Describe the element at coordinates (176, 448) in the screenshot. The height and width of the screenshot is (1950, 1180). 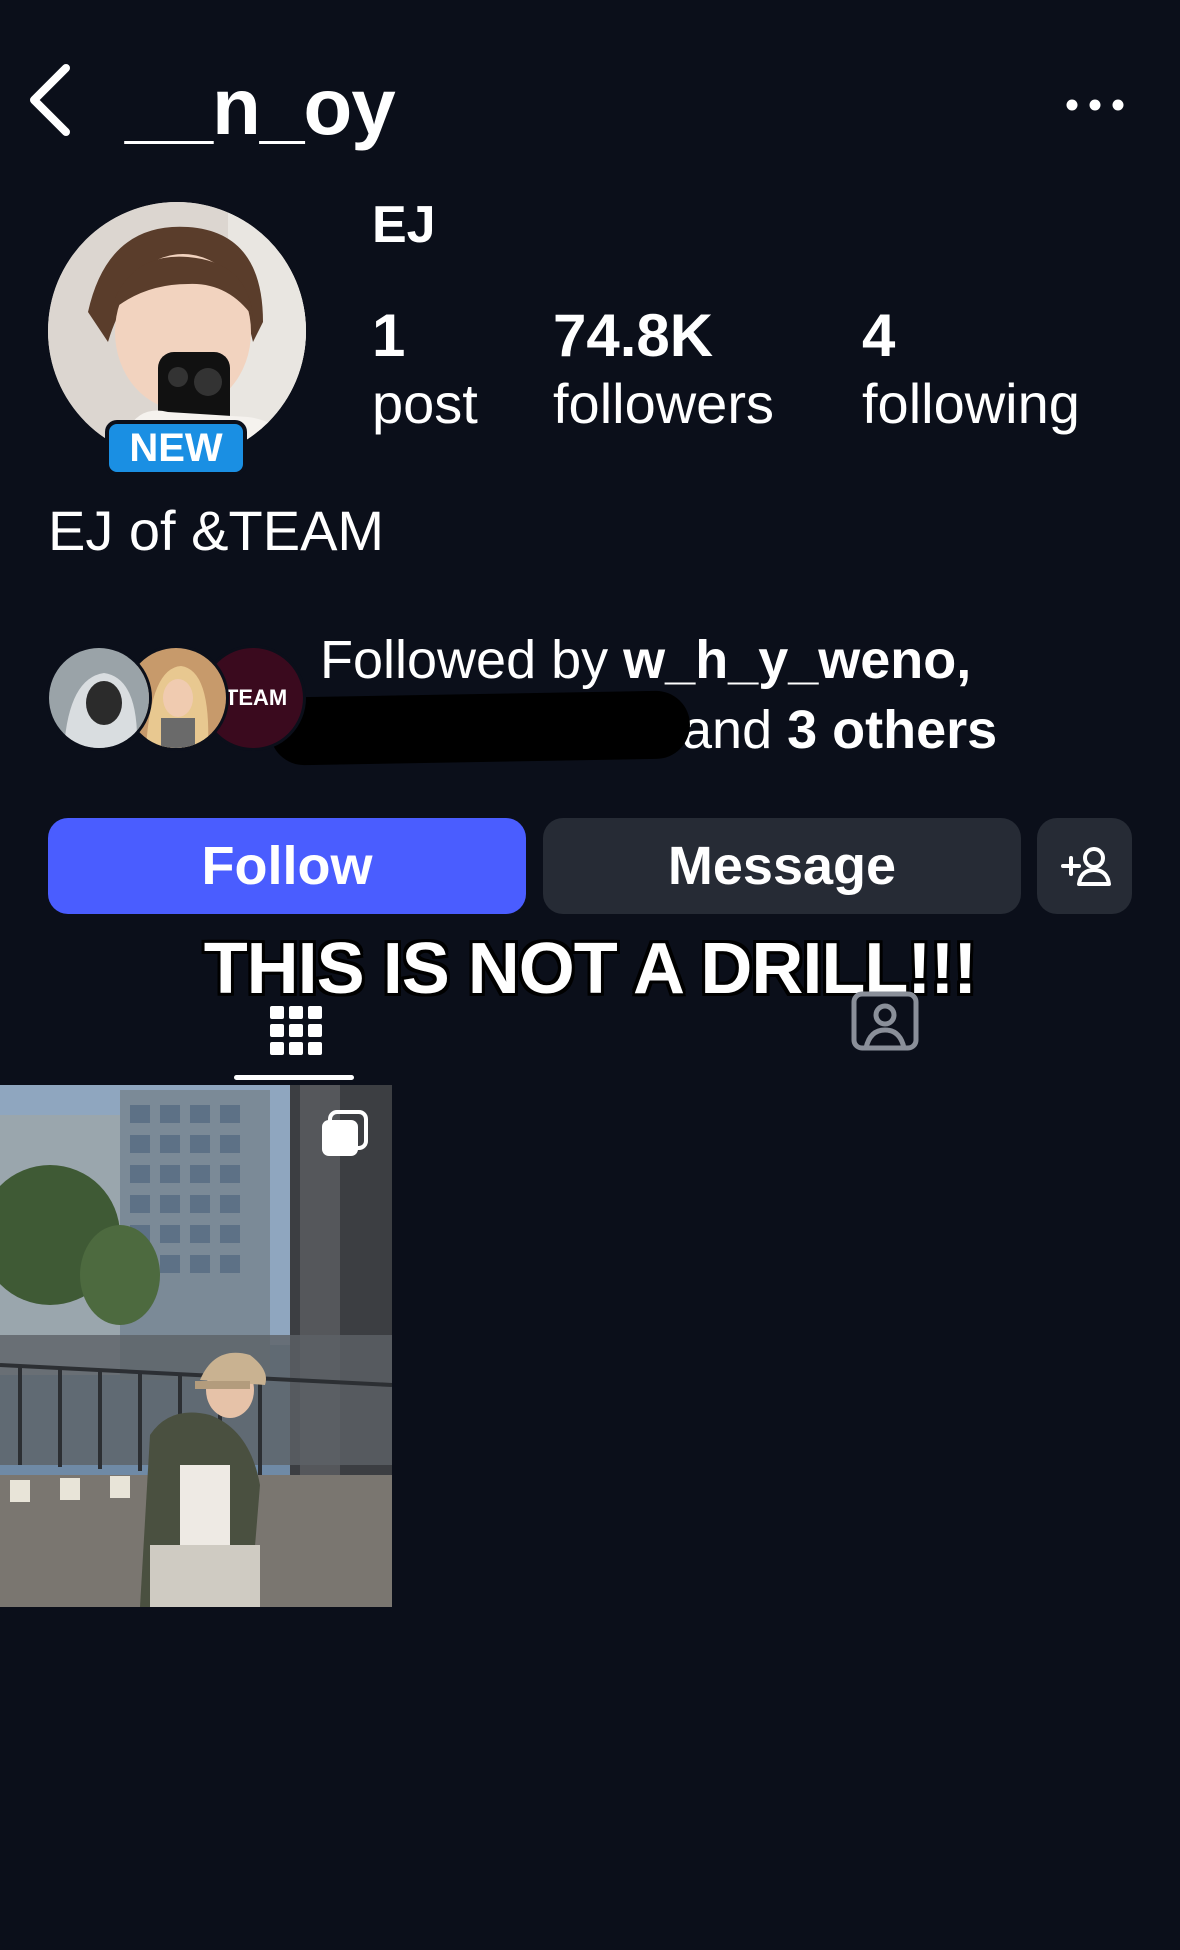
I see `new-badge: NEW` at that location.